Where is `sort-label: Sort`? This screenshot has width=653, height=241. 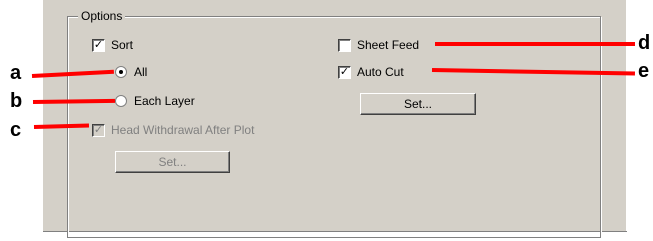 sort-label: Sort is located at coordinates (122, 45).